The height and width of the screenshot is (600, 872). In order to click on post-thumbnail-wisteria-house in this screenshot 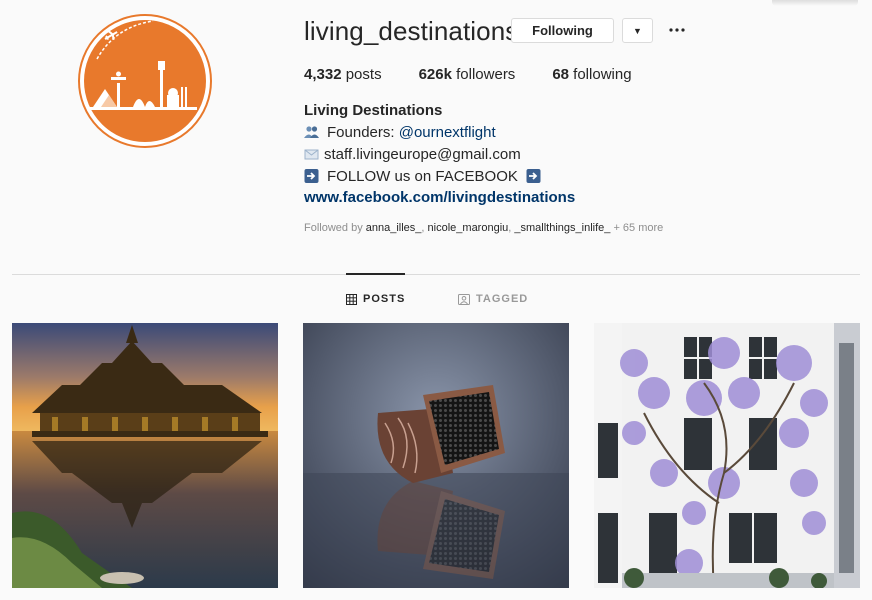, I will do `click(727, 455)`.